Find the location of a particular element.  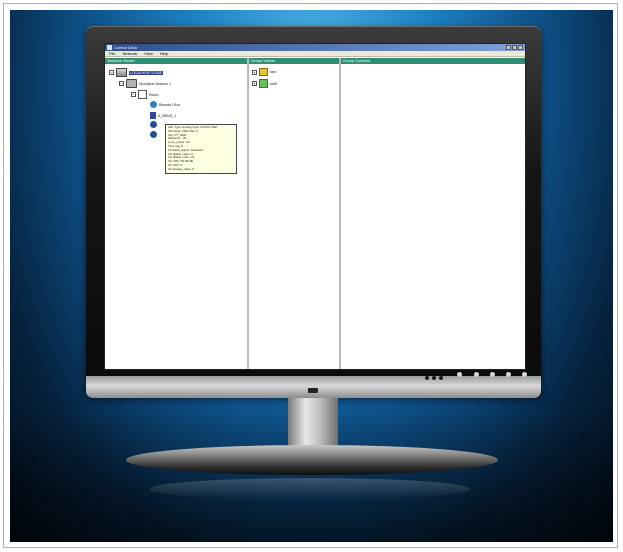

tree-node-rack: − Rack1 is located at coordinates (145, 94).